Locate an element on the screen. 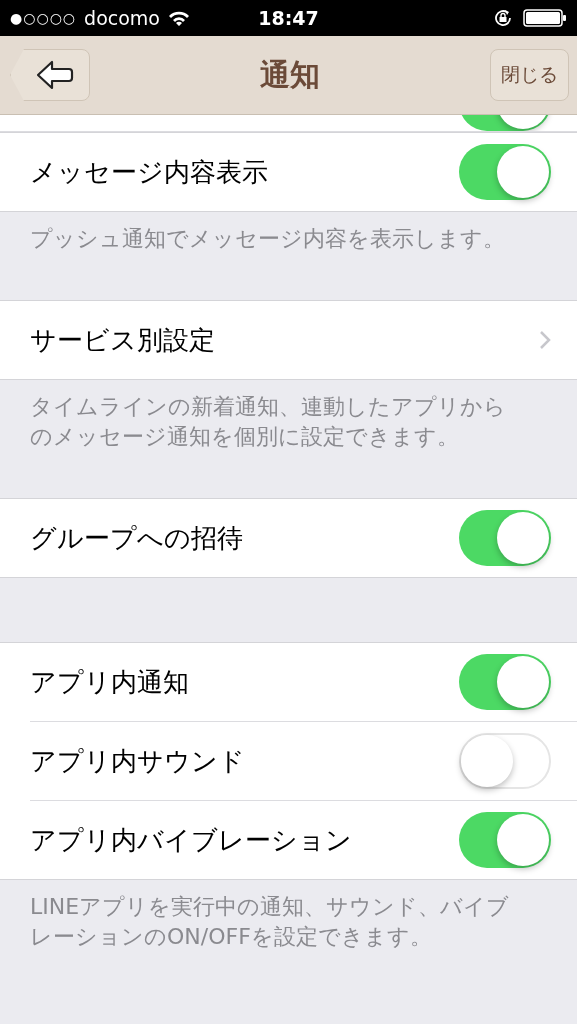 This screenshot has height=1024, width=577. setting-label: グループへの招待 is located at coordinates (136, 538).